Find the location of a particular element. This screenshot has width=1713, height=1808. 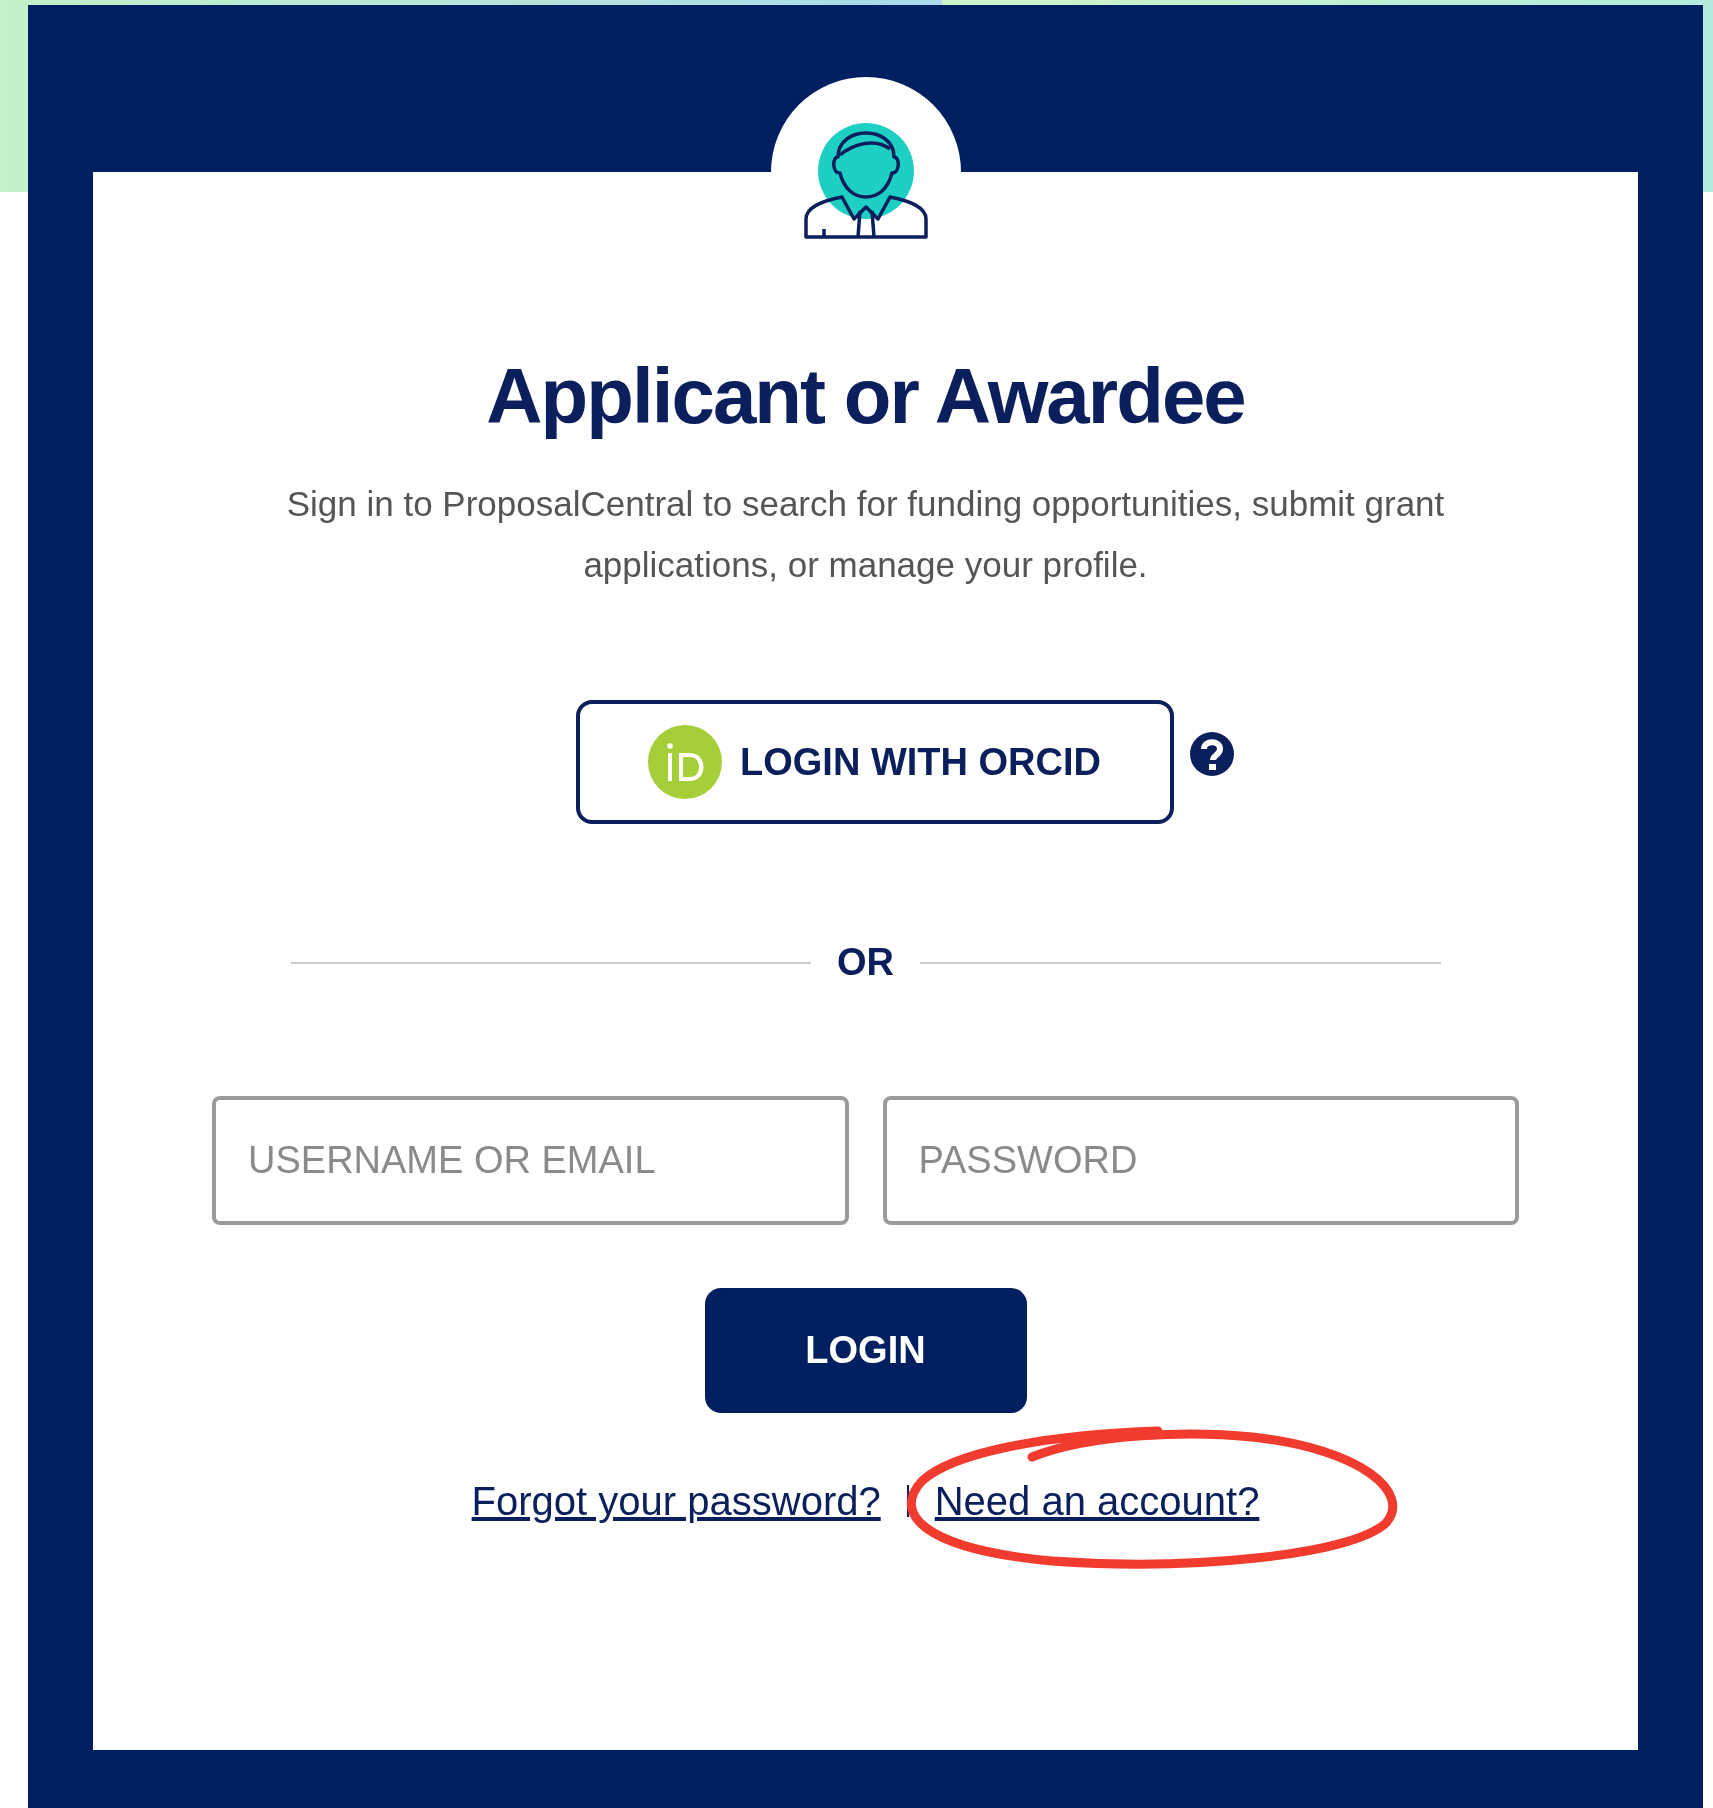

help-icon is located at coordinates (1211, 754).